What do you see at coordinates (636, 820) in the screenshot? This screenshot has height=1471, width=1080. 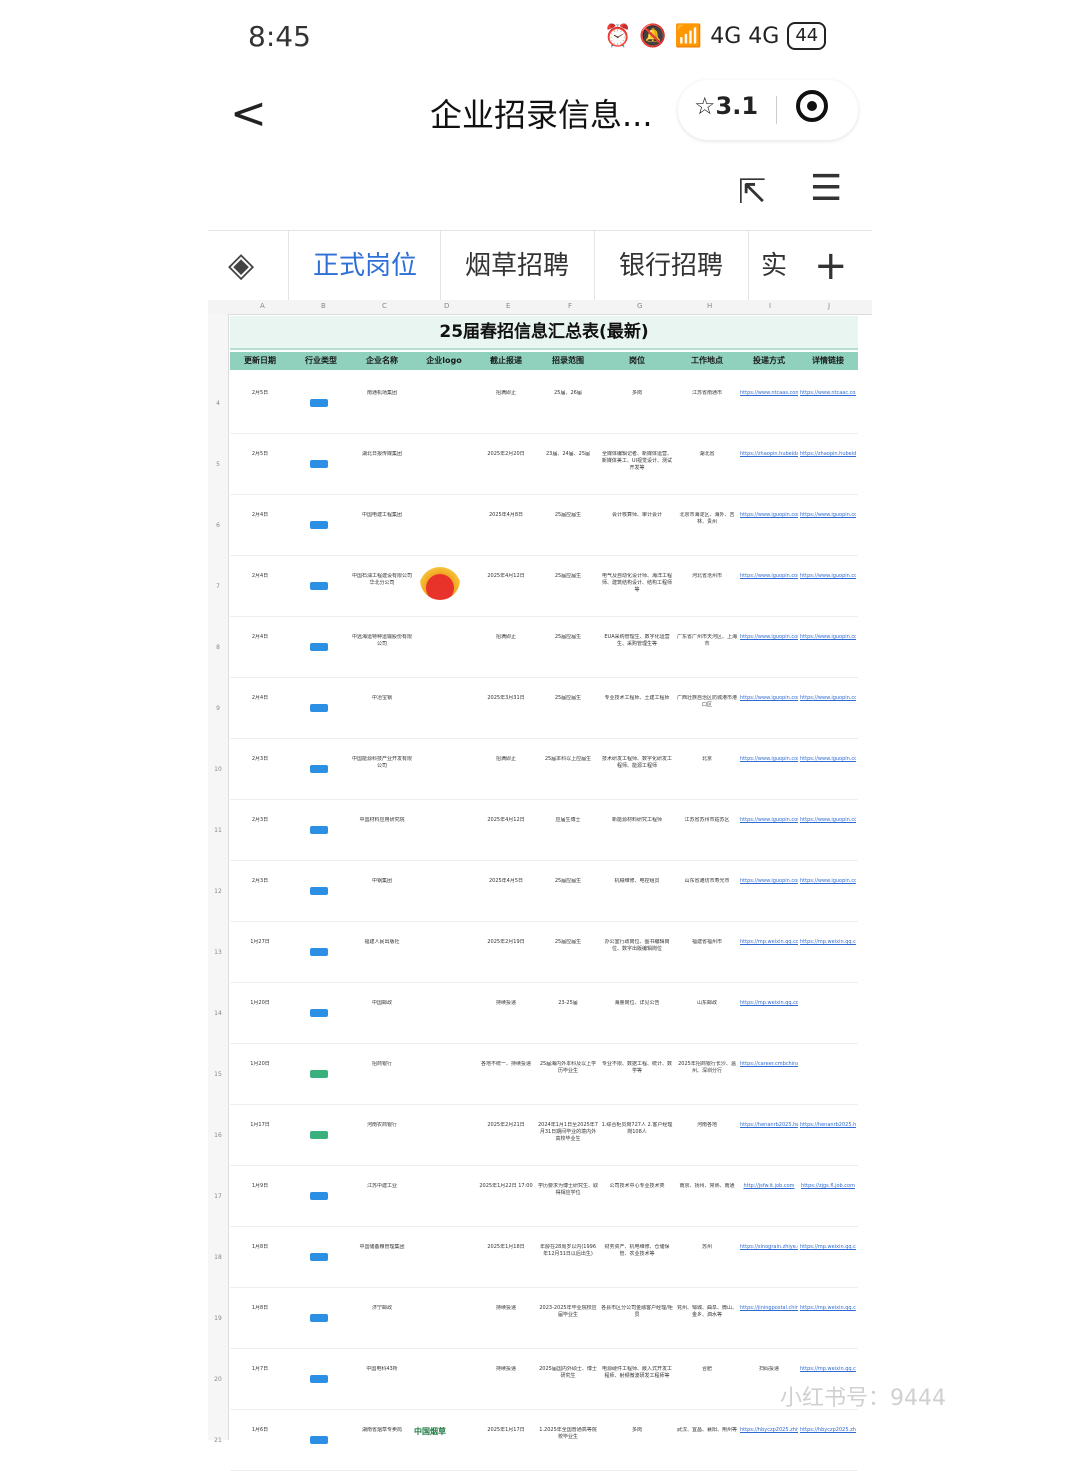 I see `cell-post: 新能源材料研究工程师` at bounding box center [636, 820].